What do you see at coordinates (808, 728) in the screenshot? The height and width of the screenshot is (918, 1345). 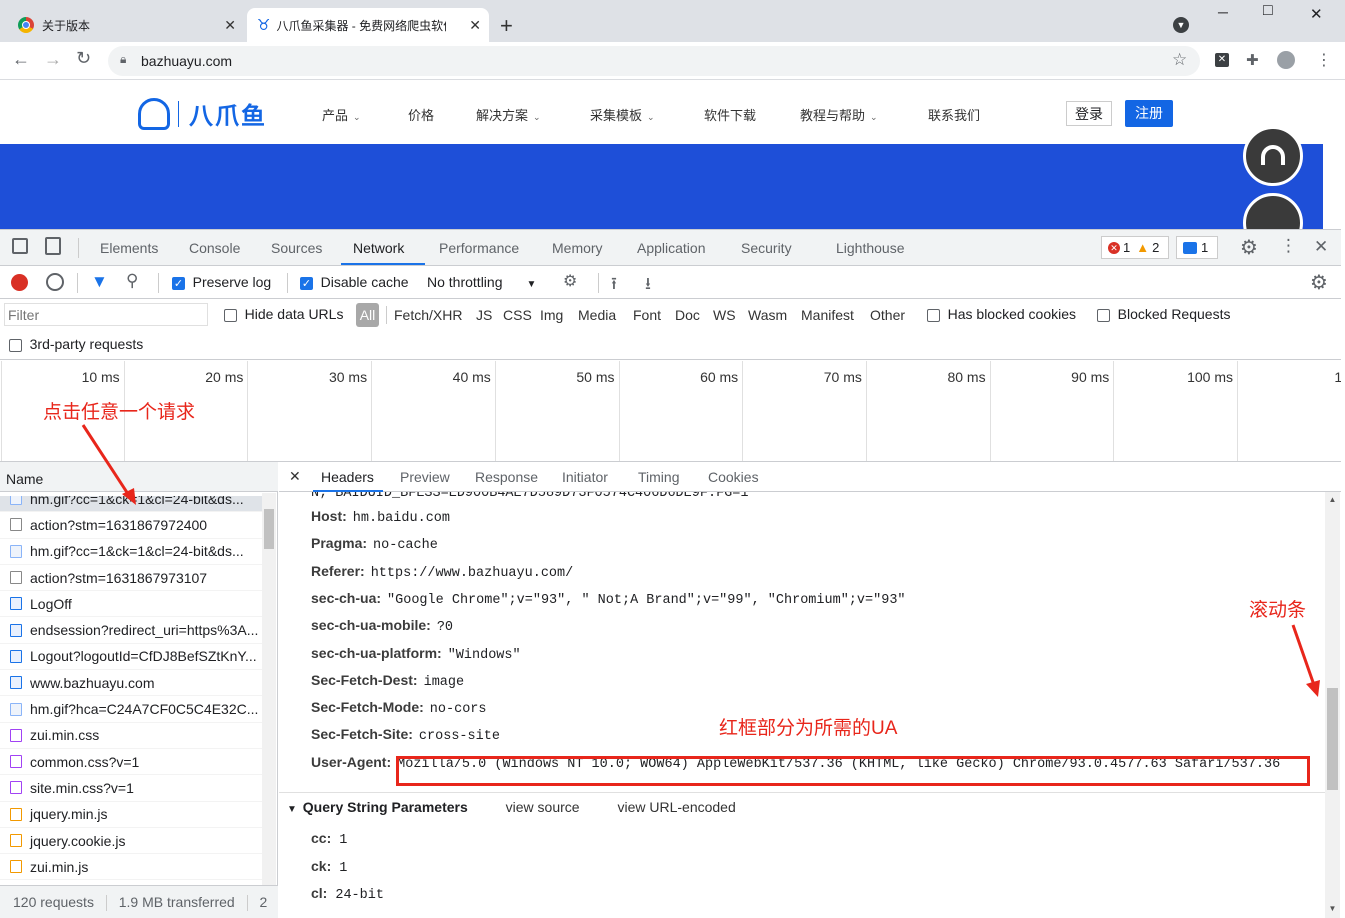 I see `annotation-ua: 红框部分为所需的UA` at bounding box center [808, 728].